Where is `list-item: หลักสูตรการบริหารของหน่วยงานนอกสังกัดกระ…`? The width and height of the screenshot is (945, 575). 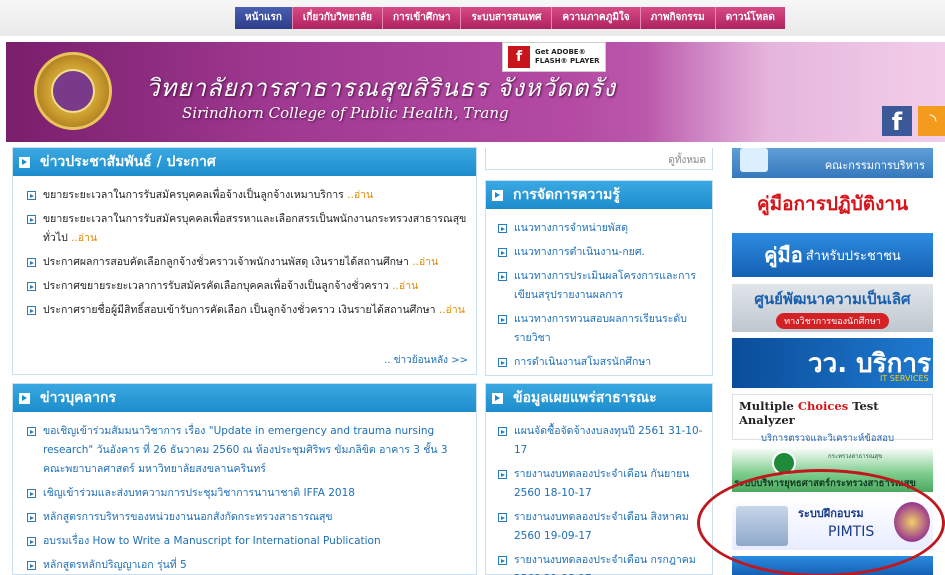
list-item: หลักสูตรการบริหารของหน่วยงานนอกสังกัดกระ… is located at coordinates (248, 517).